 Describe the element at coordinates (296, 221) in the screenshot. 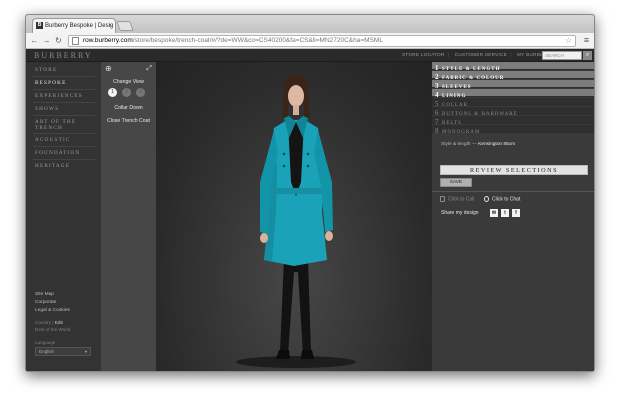

I see `model-trench-coat-image` at that location.